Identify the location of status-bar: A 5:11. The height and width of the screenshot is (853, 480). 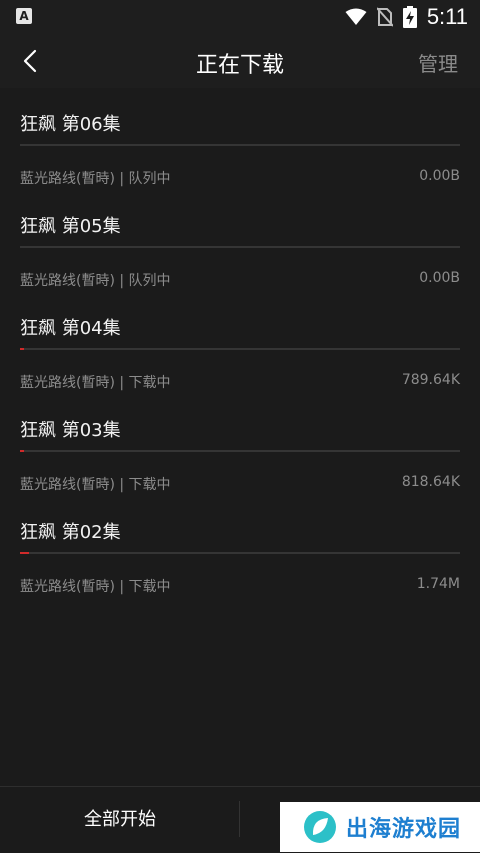
(240, 17).